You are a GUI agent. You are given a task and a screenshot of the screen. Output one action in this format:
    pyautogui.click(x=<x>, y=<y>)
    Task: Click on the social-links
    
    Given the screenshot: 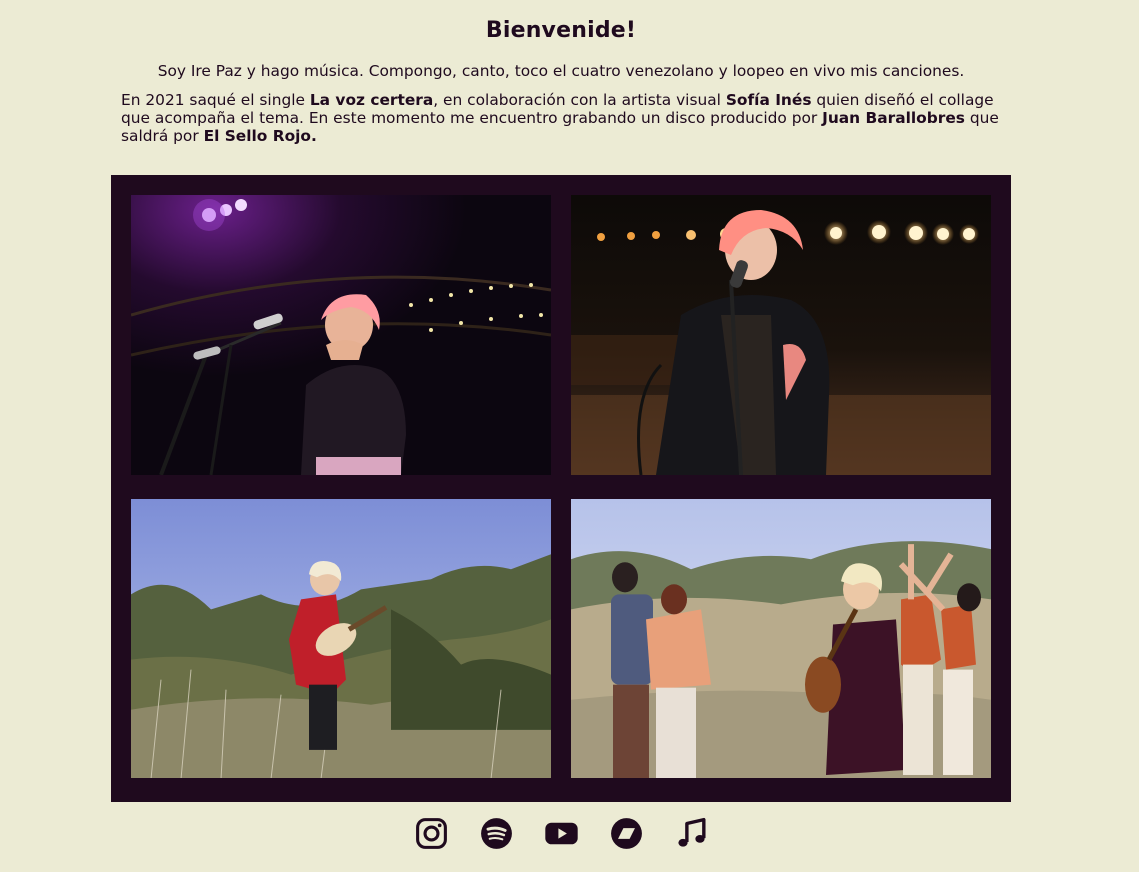 What is the action you would take?
    pyautogui.click(x=561, y=835)
    